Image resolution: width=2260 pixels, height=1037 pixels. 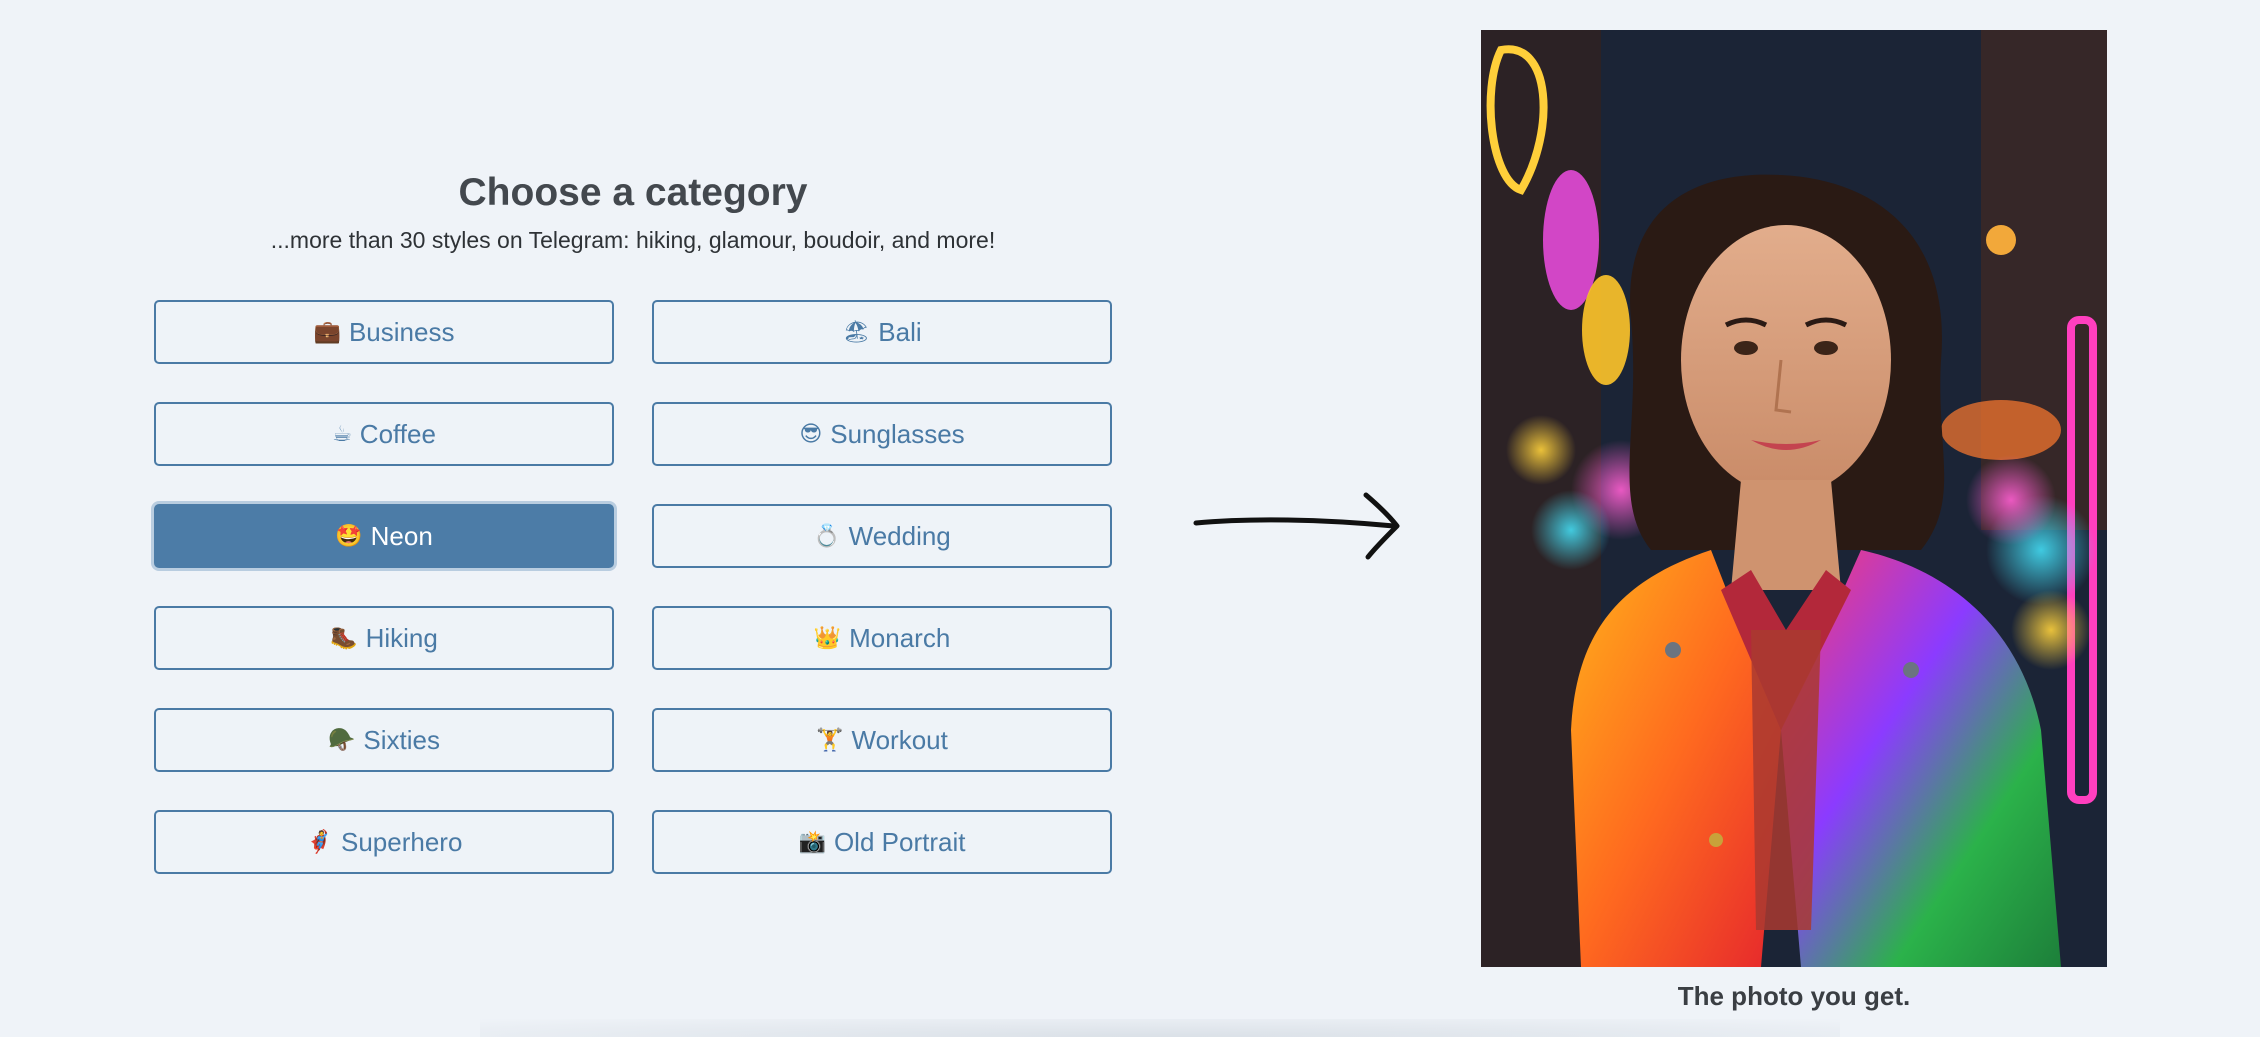 What do you see at coordinates (1300, 527) in the screenshot?
I see `arrow-right-icon` at bounding box center [1300, 527].